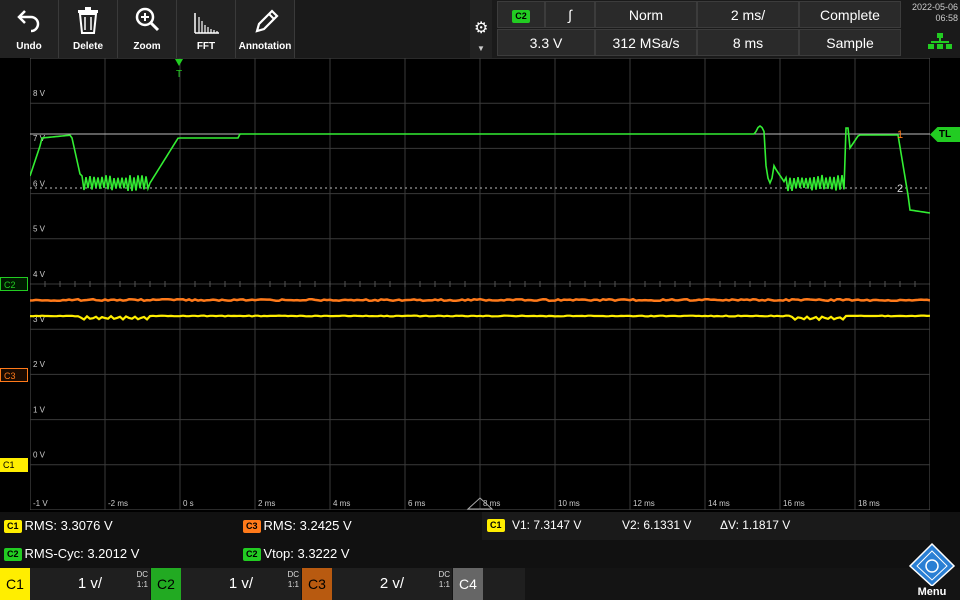 The height and width of the screenshot is (600, 960). I want to click on measurement-4-value: Vtop: 3.3222 V, so click(307, 553).